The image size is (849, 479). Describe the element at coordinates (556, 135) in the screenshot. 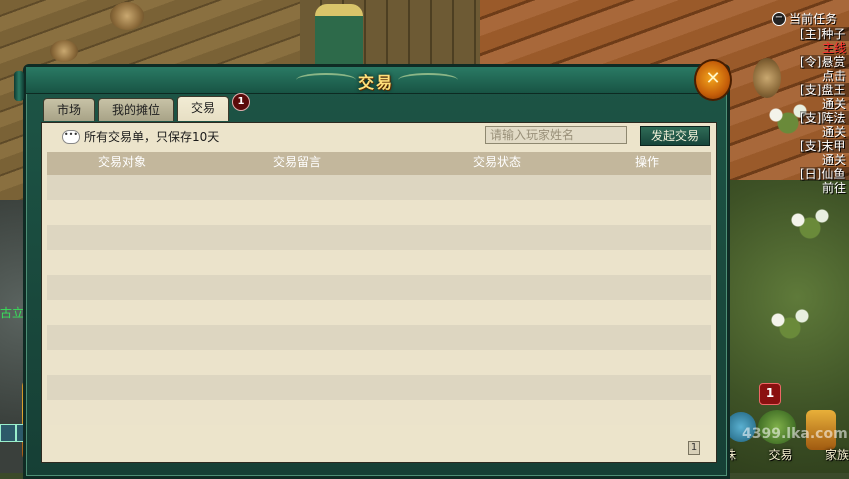

I see `player-name-search-input` at that location.